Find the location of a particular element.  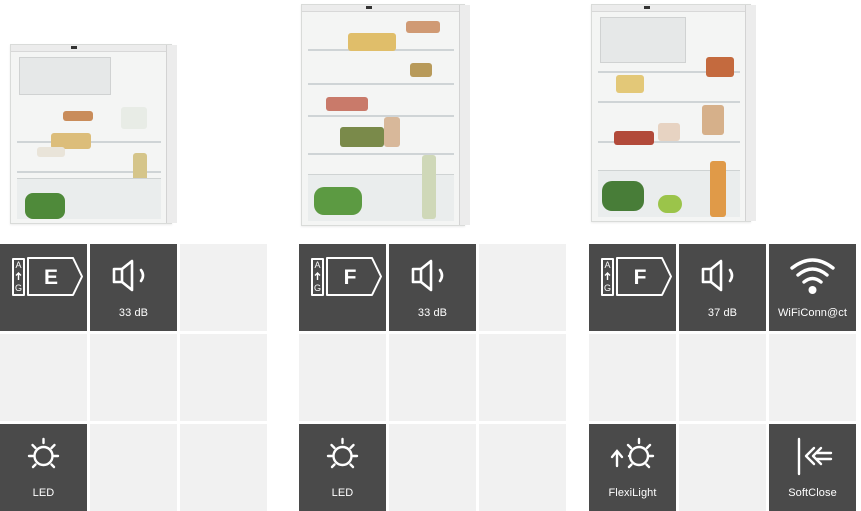

energy-label-tile: A G E is located at coordinates (43, 287).